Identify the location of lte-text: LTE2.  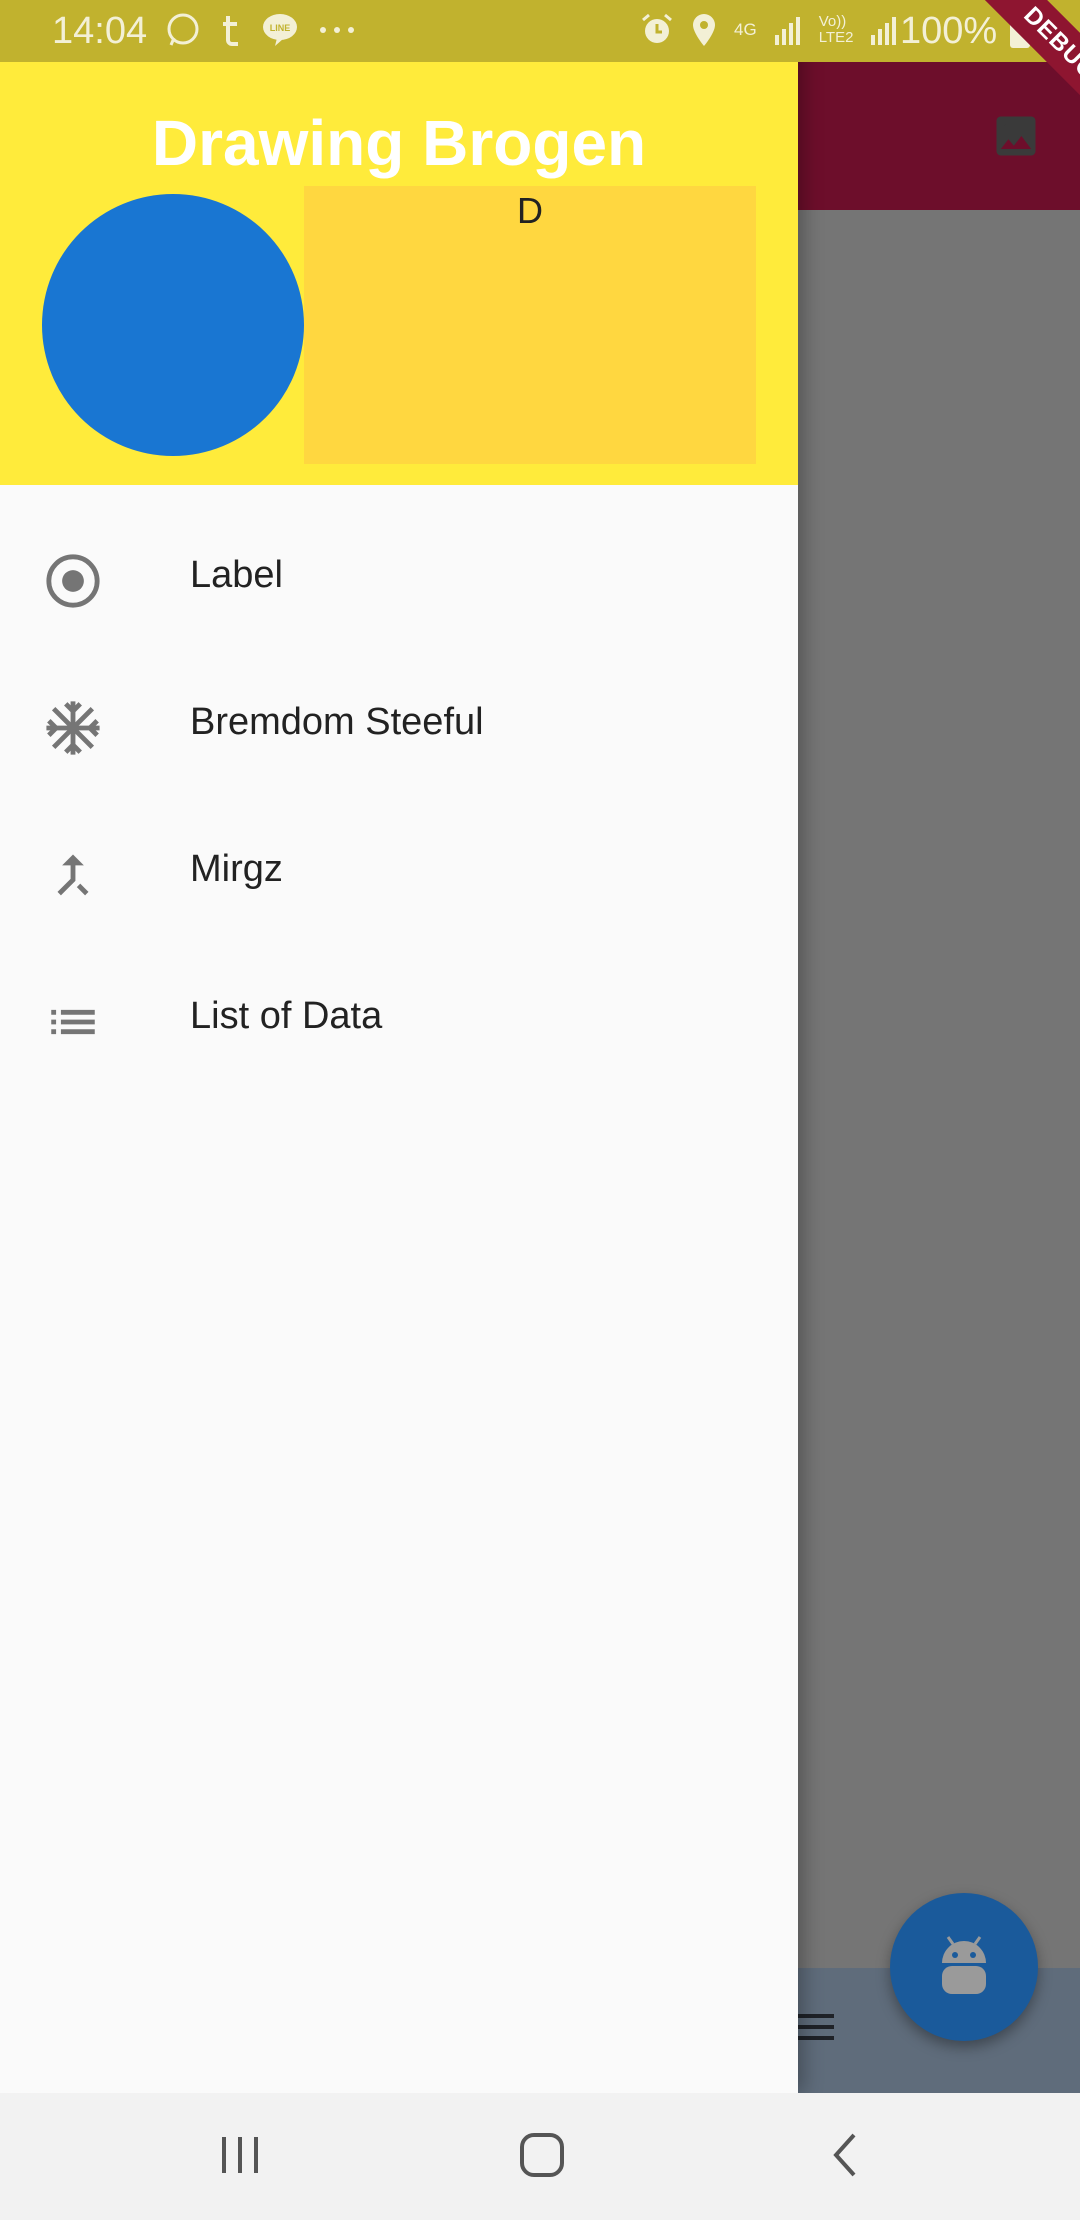
(836, 37).